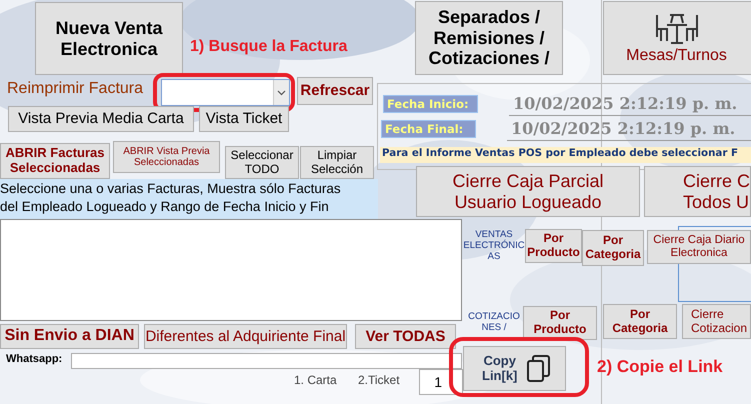  Describe the element at coordinates (166, 157) in the screenshot. I see `selection-button: ABRIR Vista Previa Seleccionadas` at that location.